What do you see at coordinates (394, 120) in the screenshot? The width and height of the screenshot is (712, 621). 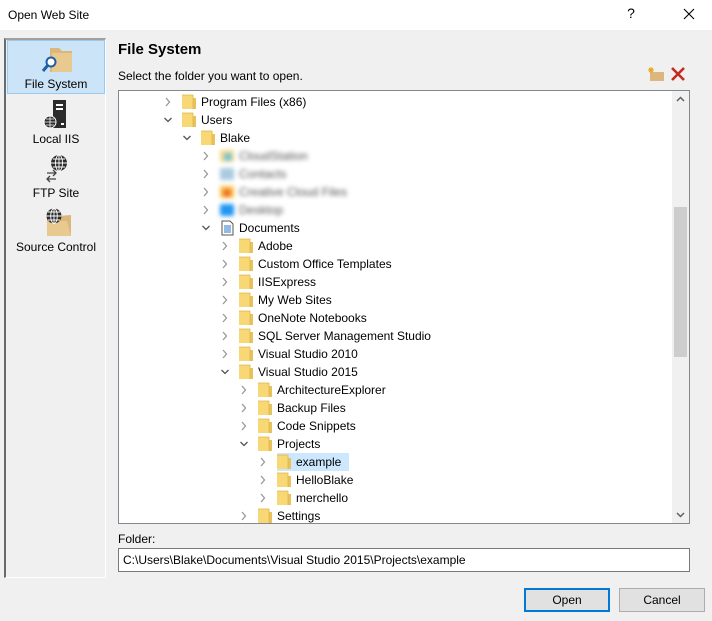 I see `tree-item: Users` at bounding box center [394, 120].